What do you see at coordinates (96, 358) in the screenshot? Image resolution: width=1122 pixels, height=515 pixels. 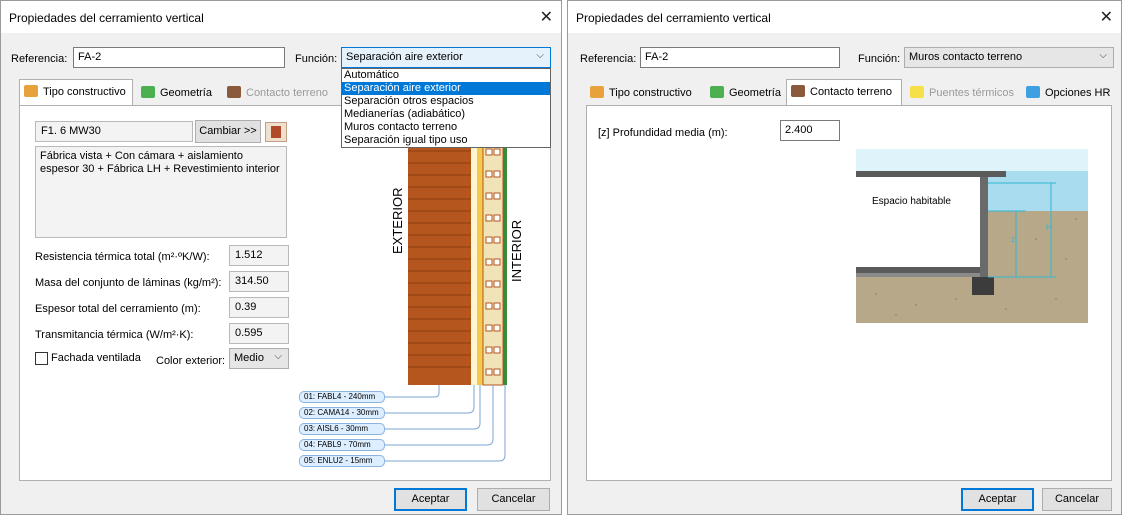 I see `fachada-label: Fachada ventilada` at bounding box center [96, 358].